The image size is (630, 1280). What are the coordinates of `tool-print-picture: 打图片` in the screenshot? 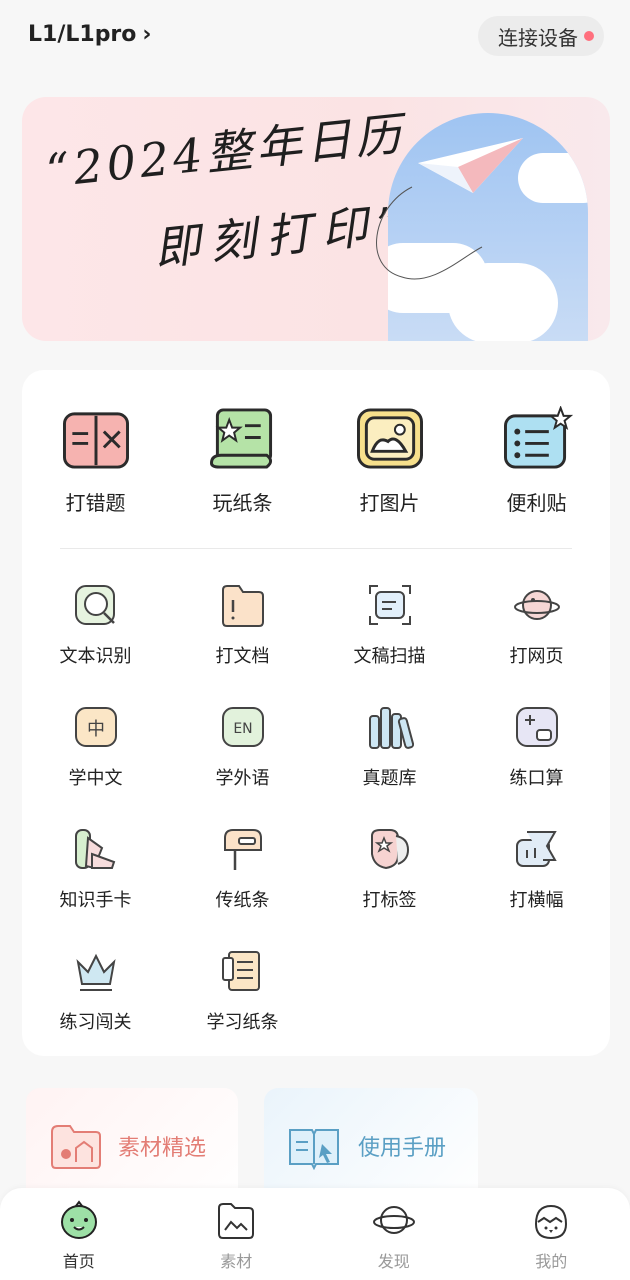 It's located at (389, 461).